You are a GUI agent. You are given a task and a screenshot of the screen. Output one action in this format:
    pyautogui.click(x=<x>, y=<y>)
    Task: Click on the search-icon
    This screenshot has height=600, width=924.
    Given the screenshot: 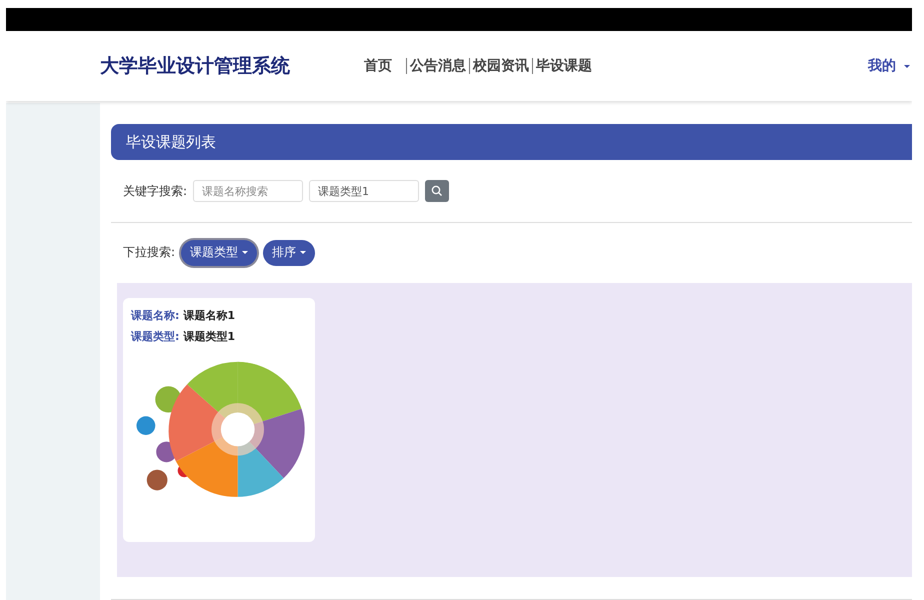 What is the action you would take?
    pyautogui.click(x=437, y=191)
    